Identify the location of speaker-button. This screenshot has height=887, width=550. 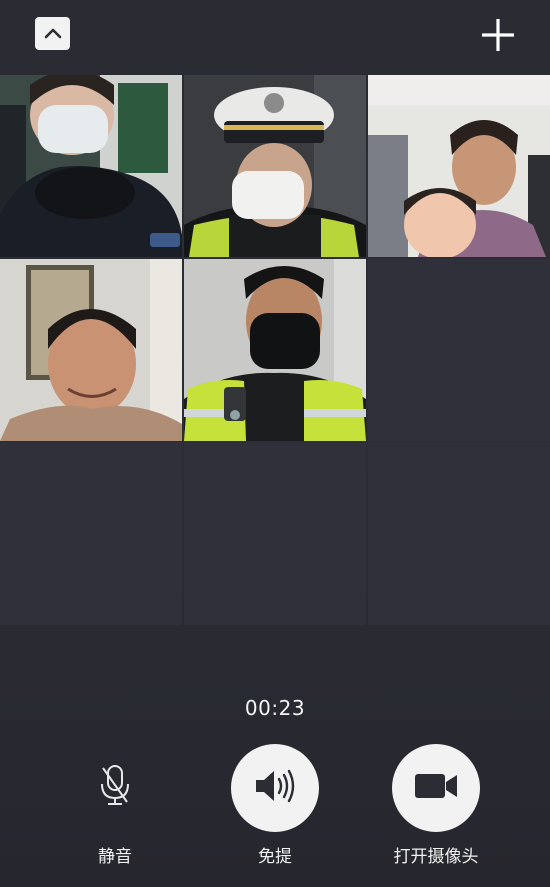
(275, 788).